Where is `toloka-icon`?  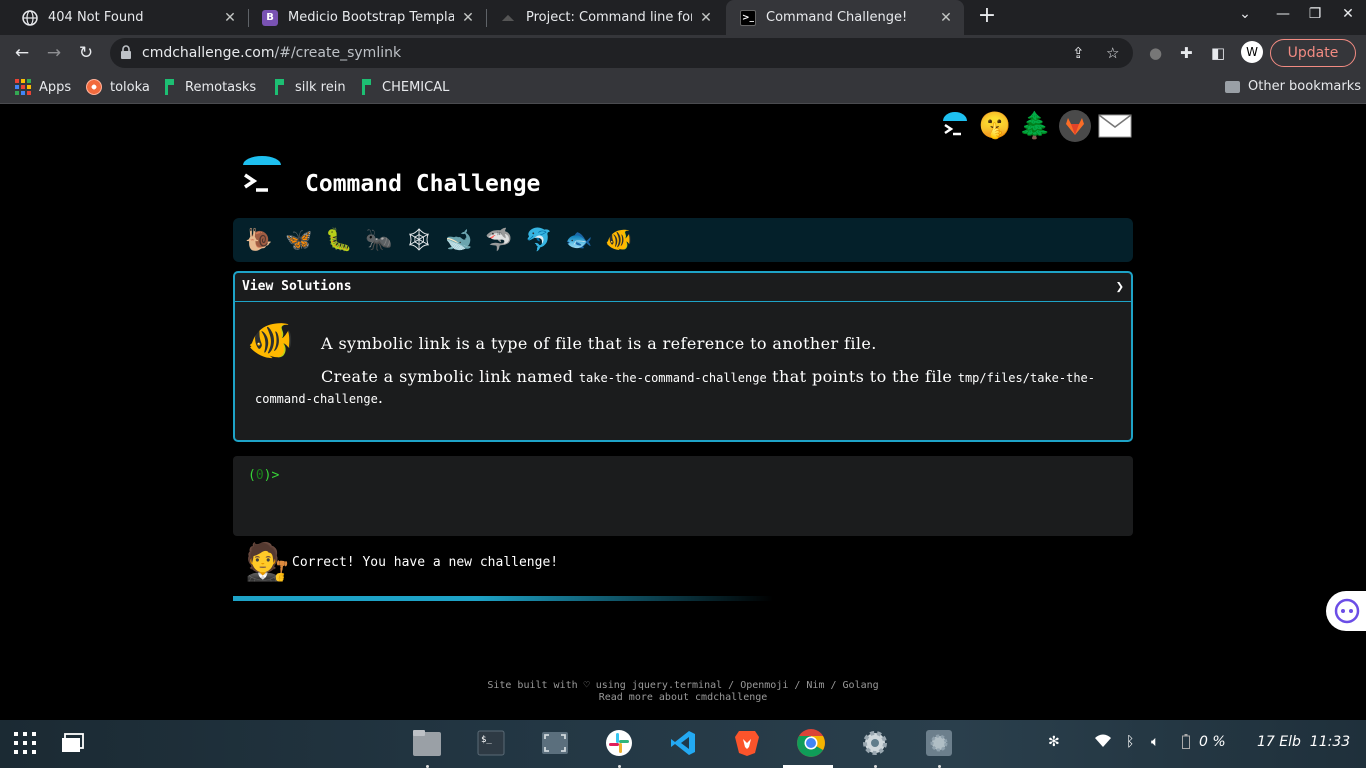 toloka-icon is located at coordinates (94, 87).